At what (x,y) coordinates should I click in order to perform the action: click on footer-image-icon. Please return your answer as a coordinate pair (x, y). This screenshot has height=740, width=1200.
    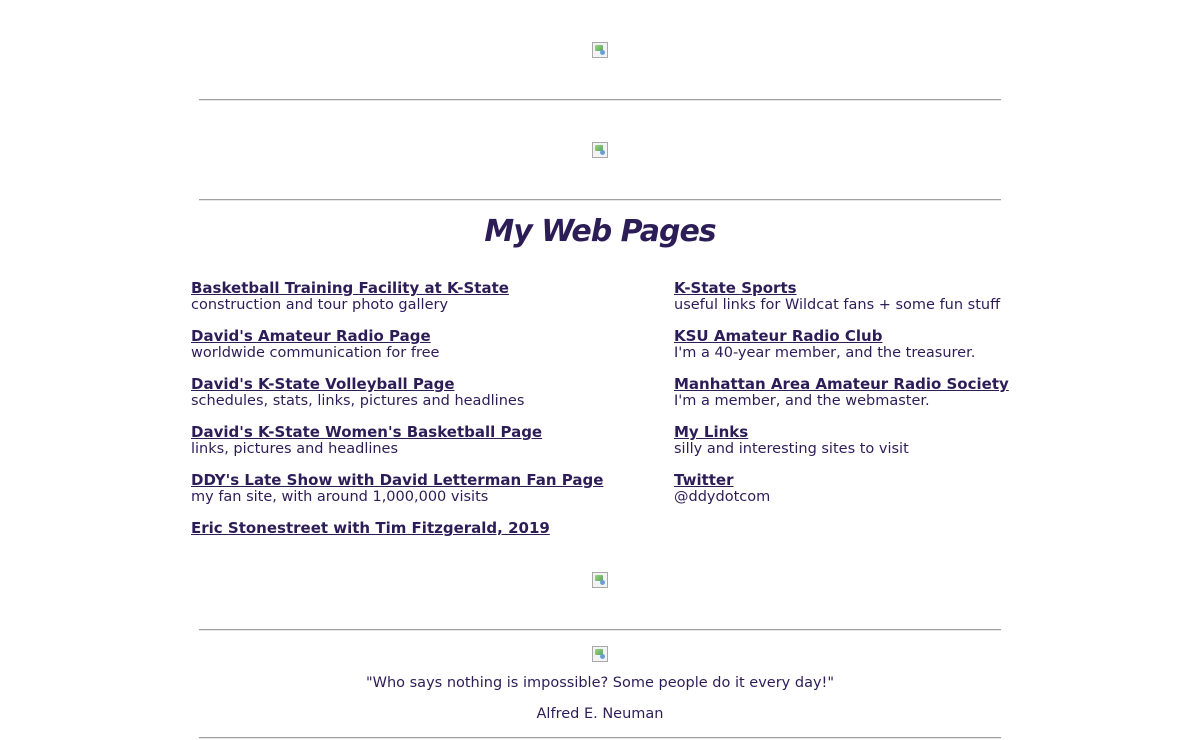
    Looking at the image, I should click on (600, 580).